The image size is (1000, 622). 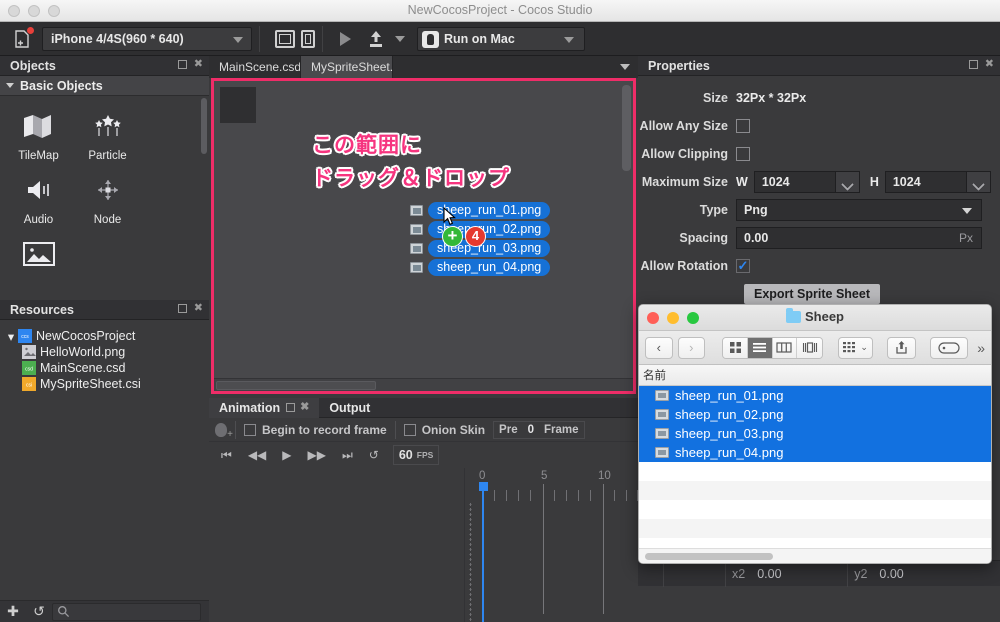 I want to click on play-icon, so click(x=345, y=38).